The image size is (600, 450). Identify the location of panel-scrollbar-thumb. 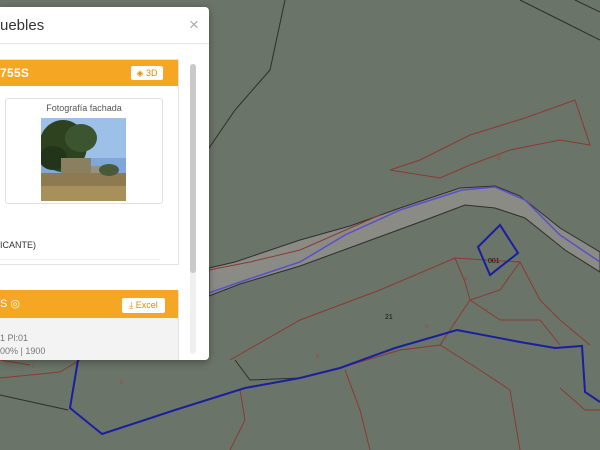
(193, 168).